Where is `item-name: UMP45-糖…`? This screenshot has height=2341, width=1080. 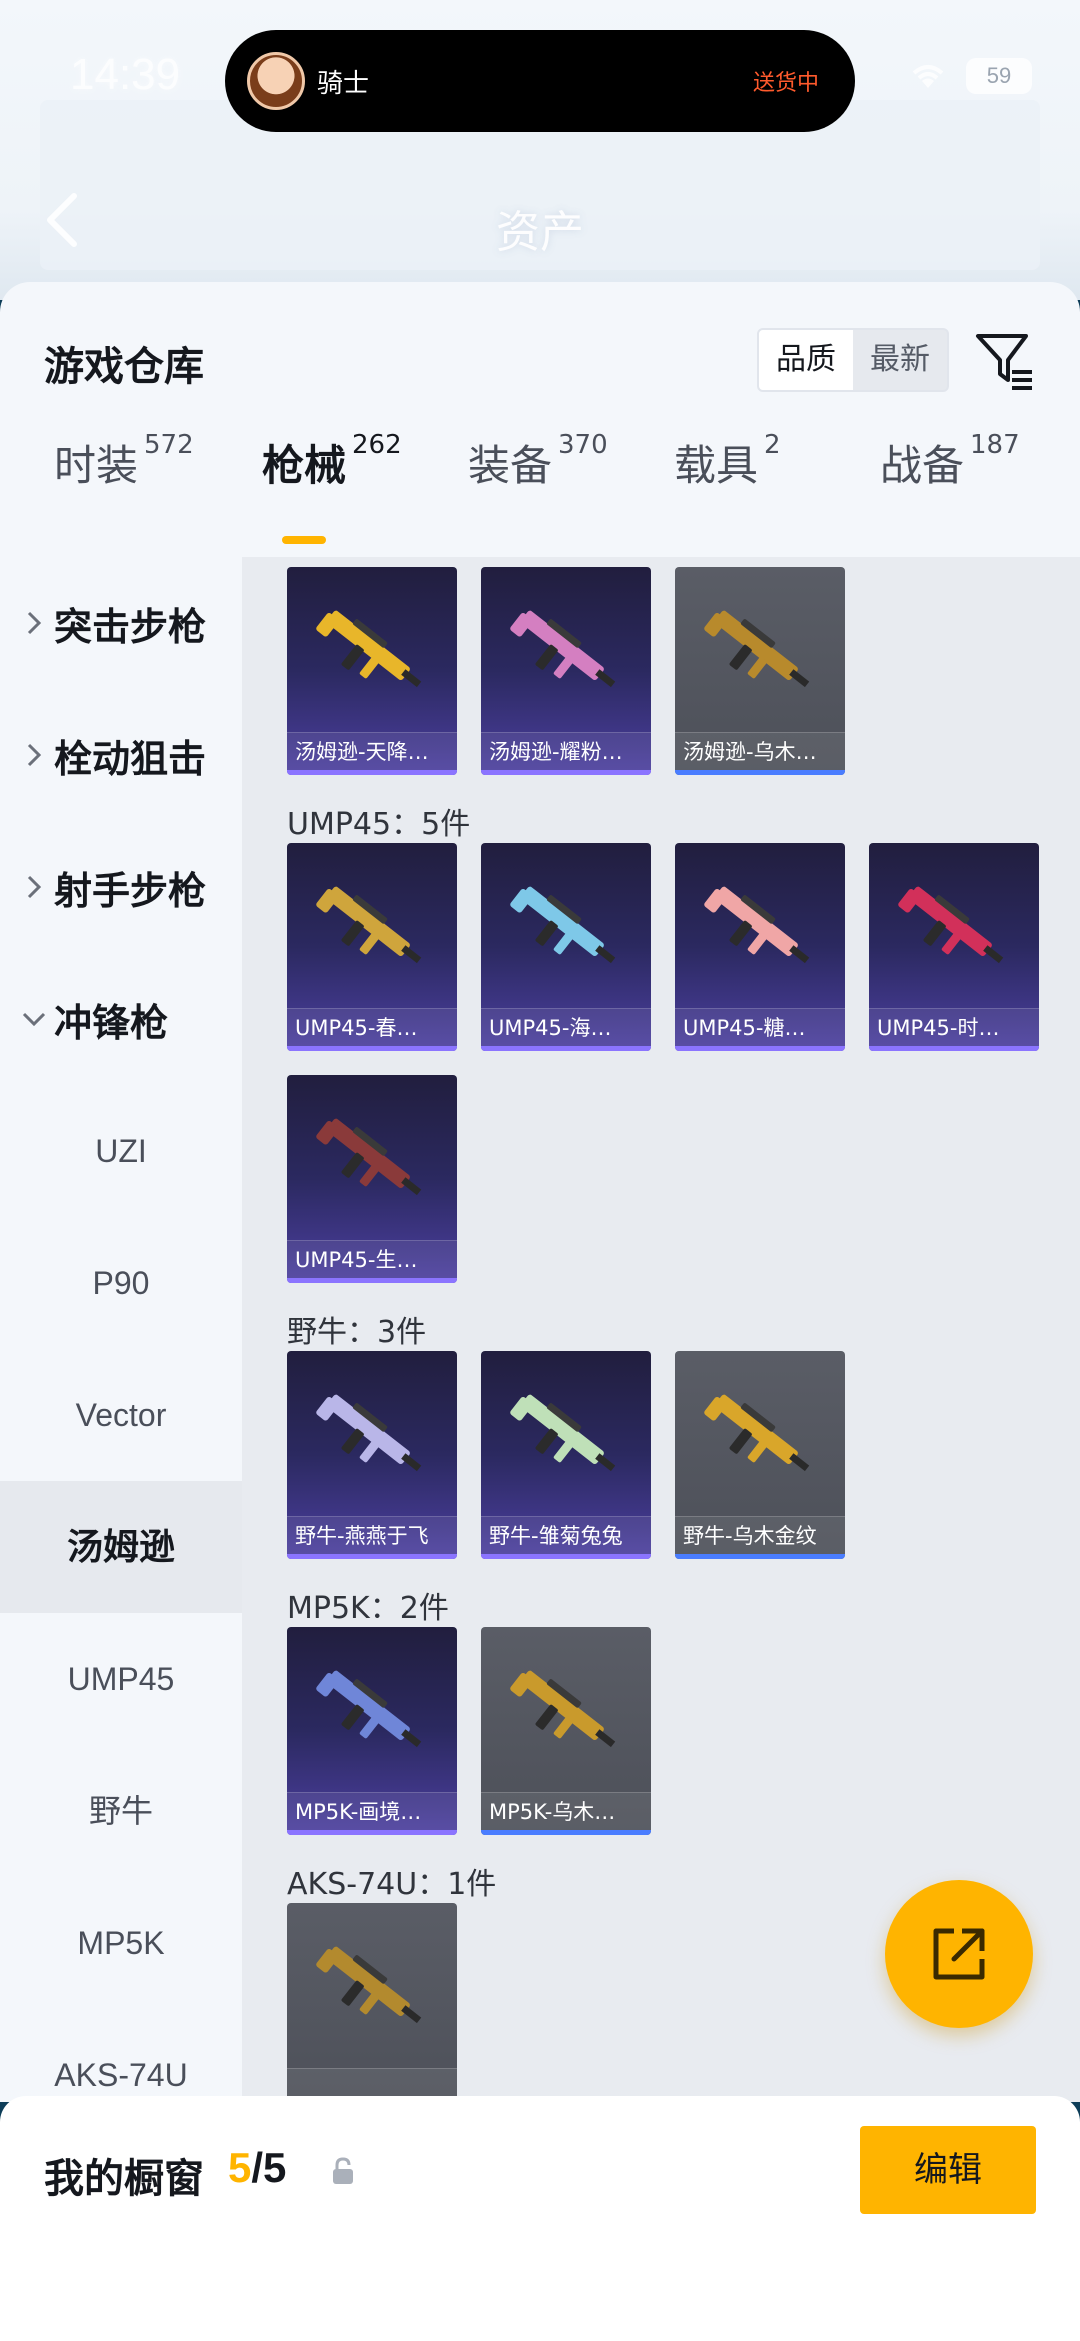 item-name: UMP45-糖… is located at coordinates (760, 1027).